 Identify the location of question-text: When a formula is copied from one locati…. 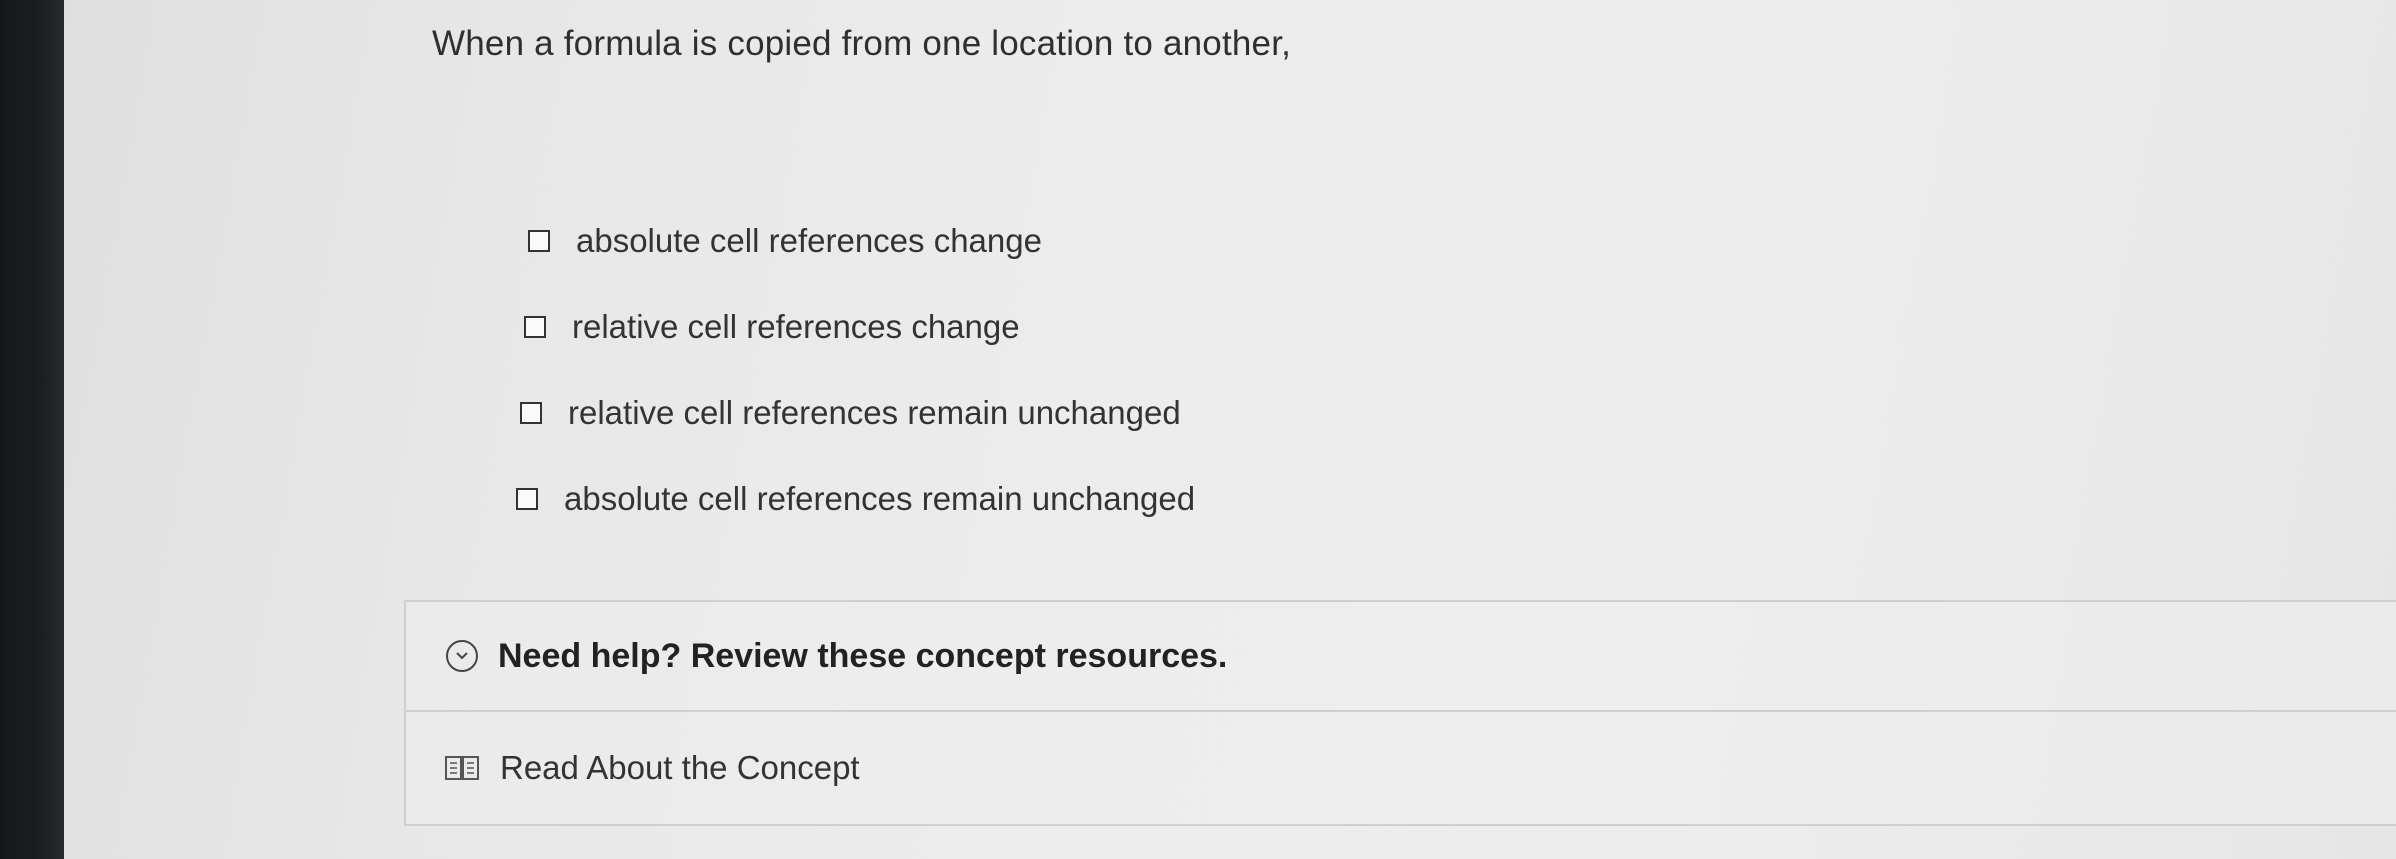
(862, 43).